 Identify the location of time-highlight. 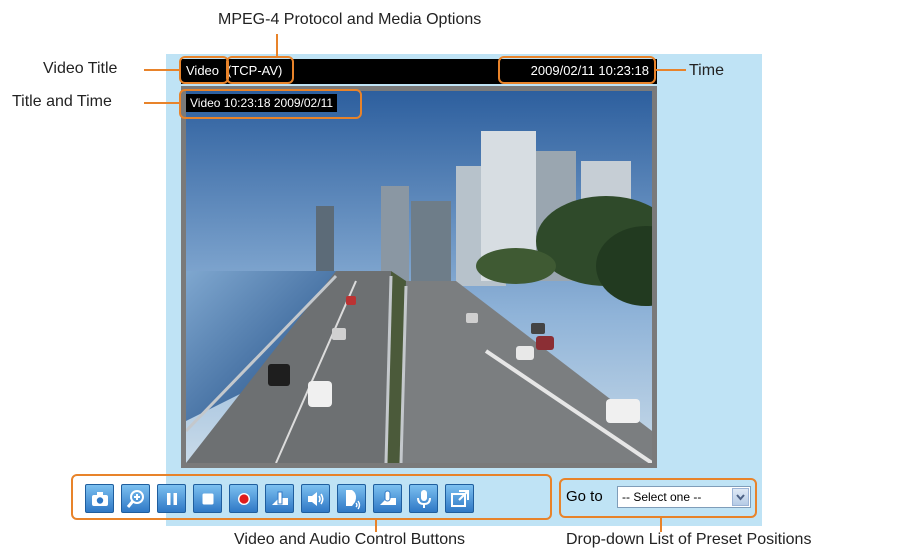
(577, 70).